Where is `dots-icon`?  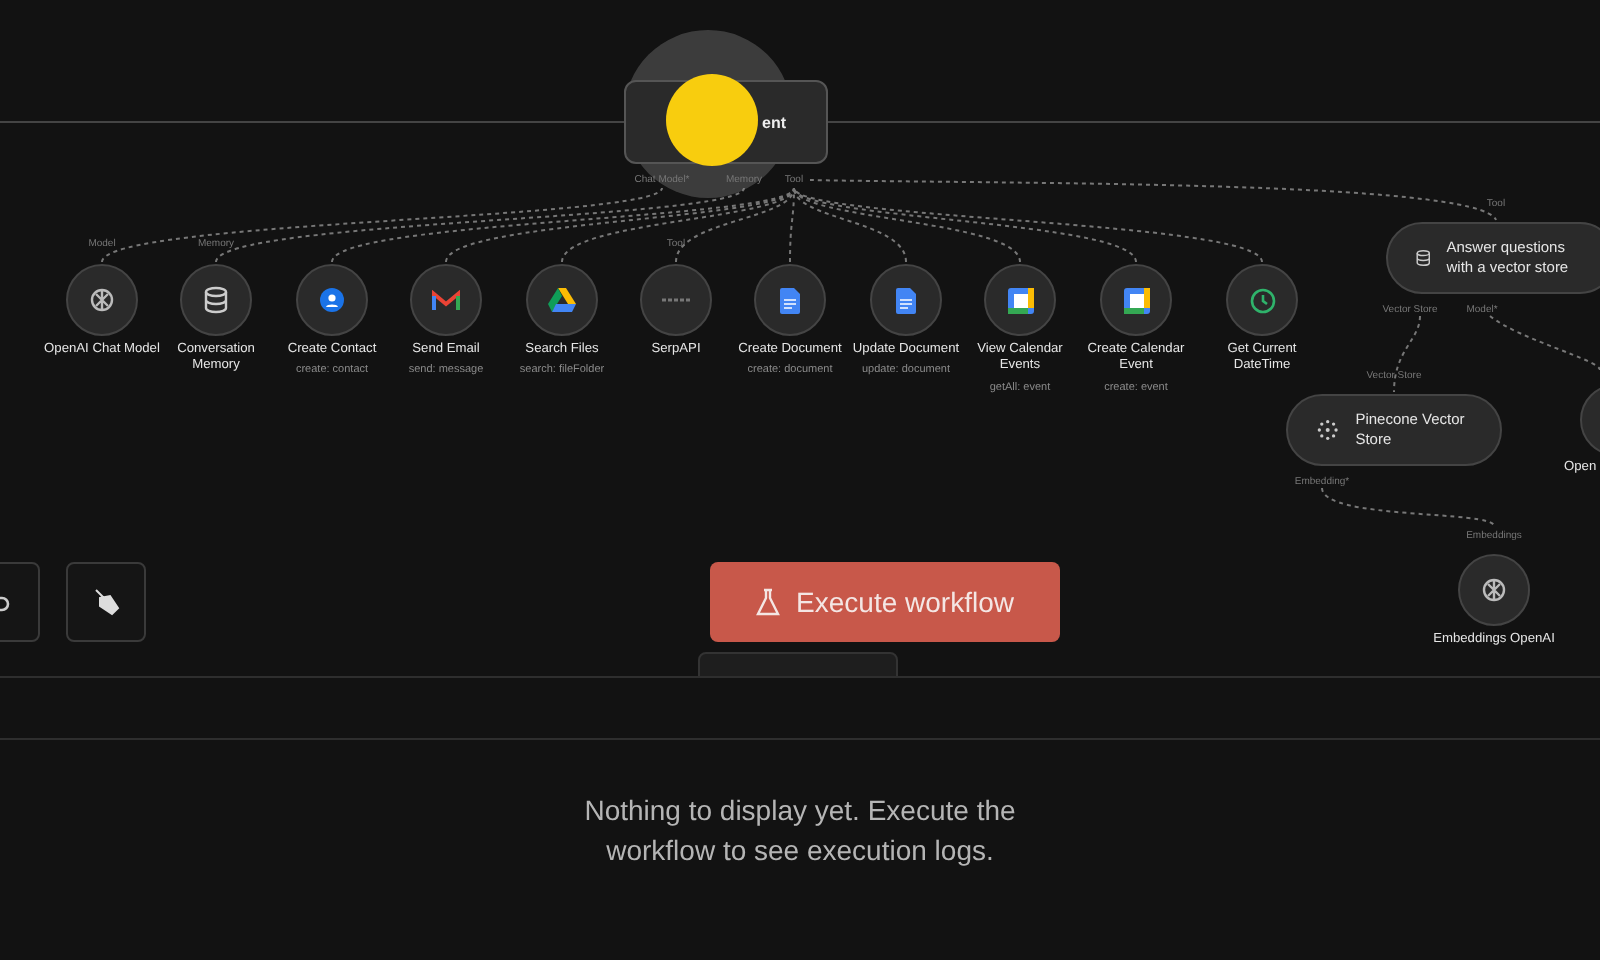
dots-icon is located at coordinates (676, 300).